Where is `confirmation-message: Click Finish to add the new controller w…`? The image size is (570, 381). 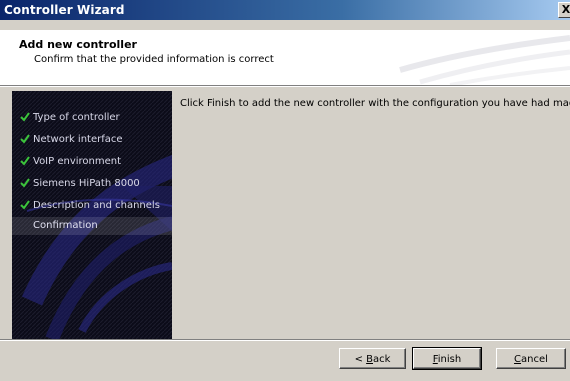
confirmation-message: Click Finish to add the new controller w… is located at coordinates (375, 103).